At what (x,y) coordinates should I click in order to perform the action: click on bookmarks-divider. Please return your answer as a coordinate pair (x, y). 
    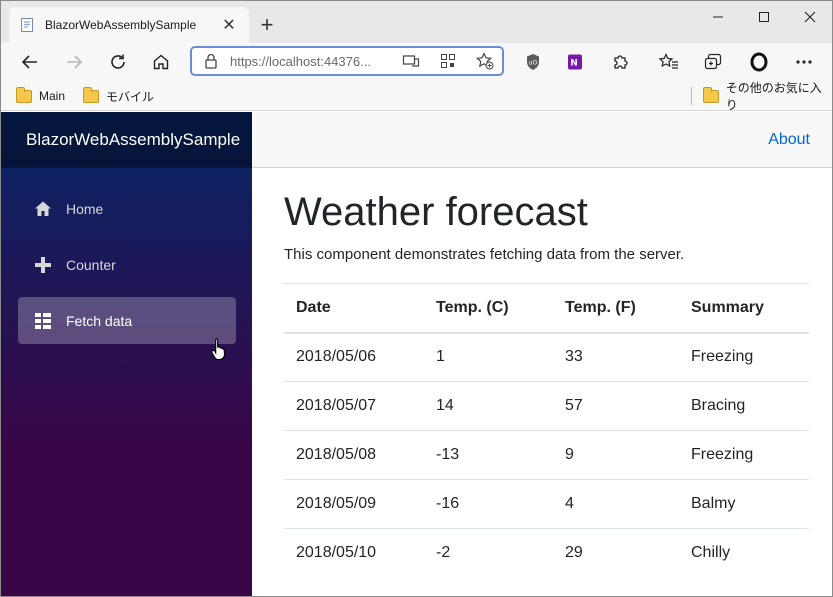
    Looking at the image, I should click on (691, 96).